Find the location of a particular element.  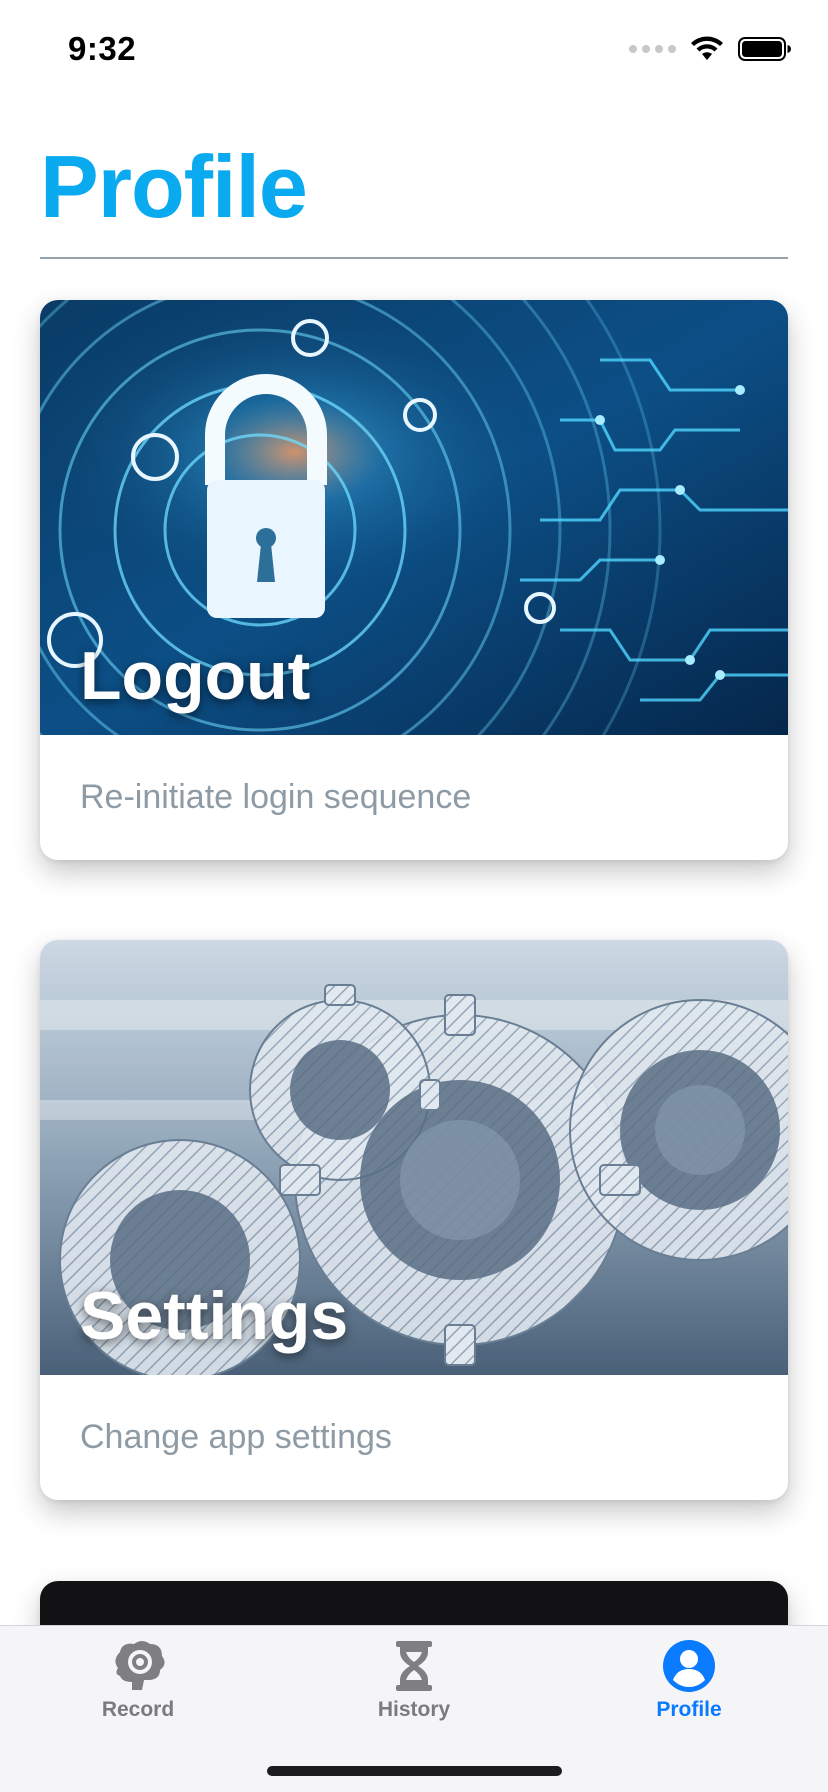

tab-profile: Profile is located at coordinates (689, 1680).